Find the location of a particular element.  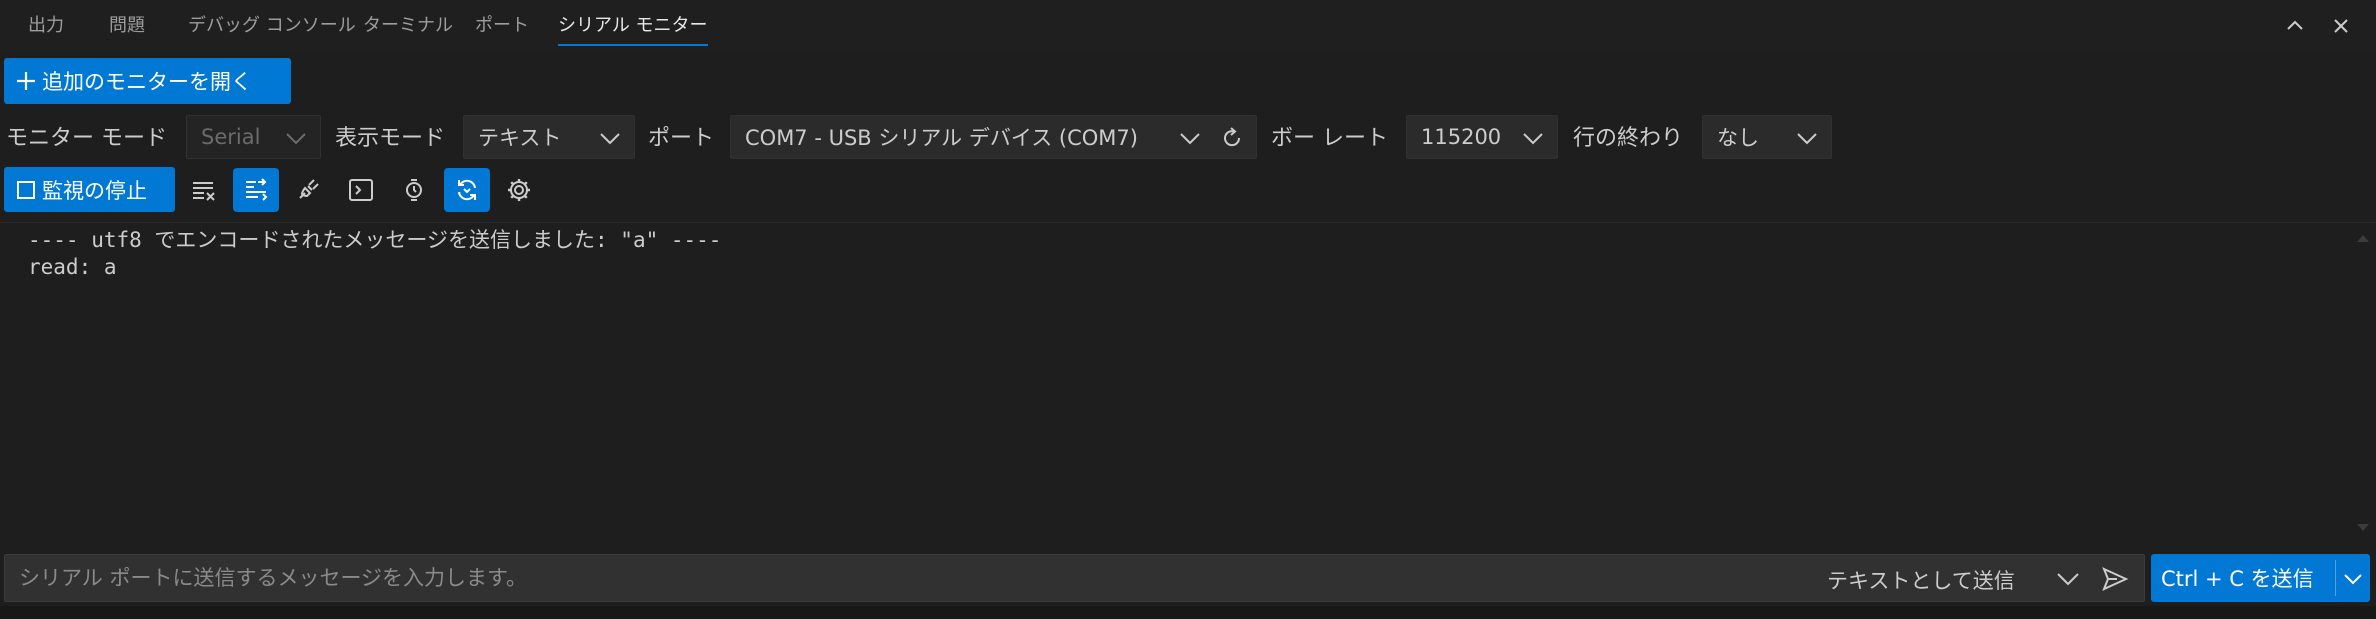

port-label: ポート is located at coordinates (681, 138).